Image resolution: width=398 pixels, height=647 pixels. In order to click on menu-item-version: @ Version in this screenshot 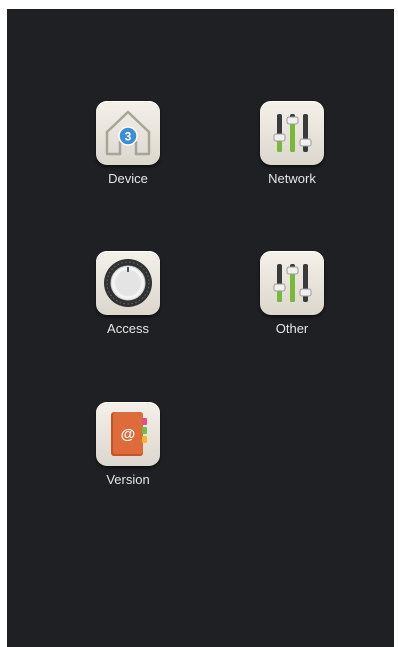, I will do `click(128, 450)`.